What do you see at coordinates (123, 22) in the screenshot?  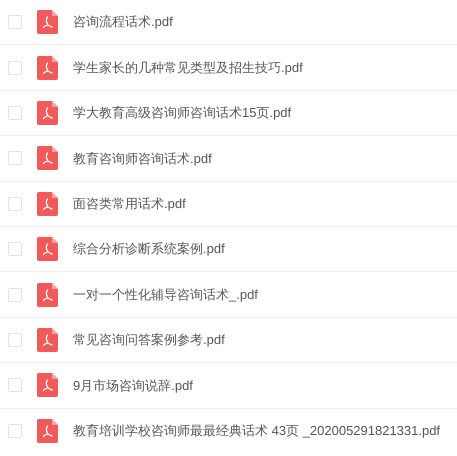 I see `file-name: 咨询流程话术.pdf` at bounding box center [123, 22].